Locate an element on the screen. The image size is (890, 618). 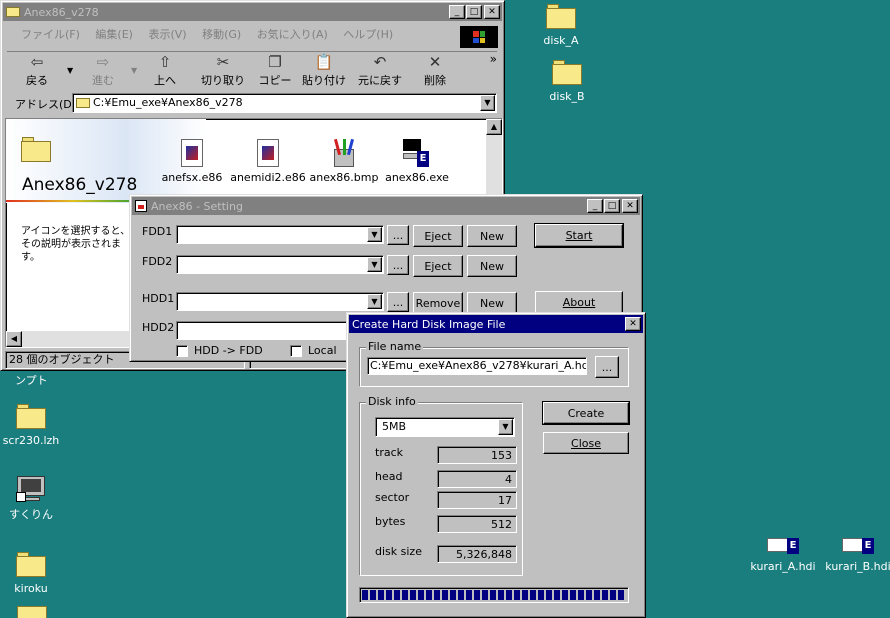
toolbar-undo: ↶ 元に戻す is located at coordinates (380, 71).